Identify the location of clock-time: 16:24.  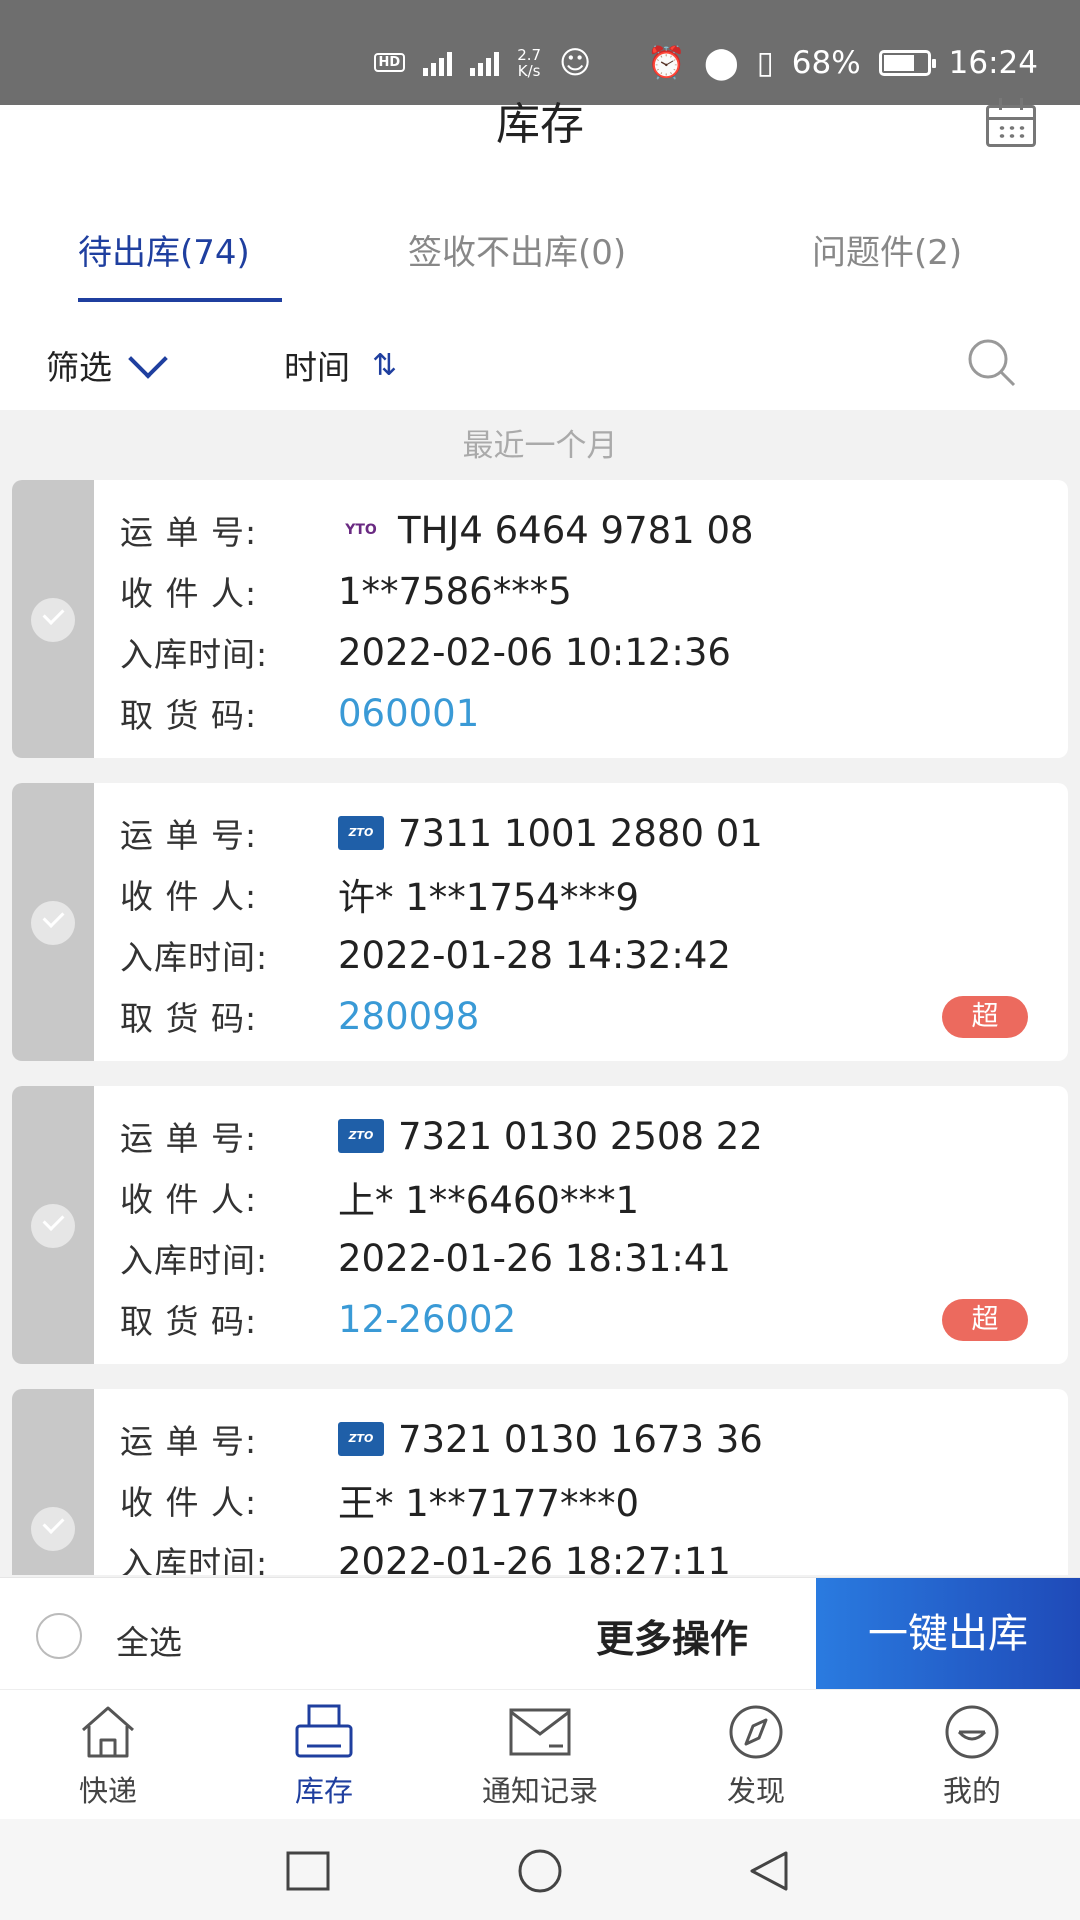
(993, 62).